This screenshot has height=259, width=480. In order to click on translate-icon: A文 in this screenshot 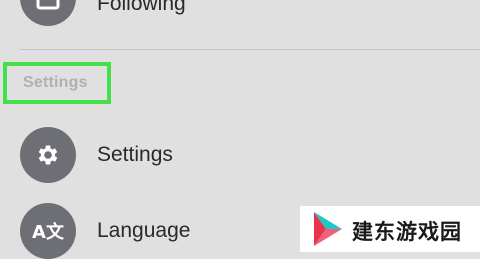, I will do `click(48, 231)`.